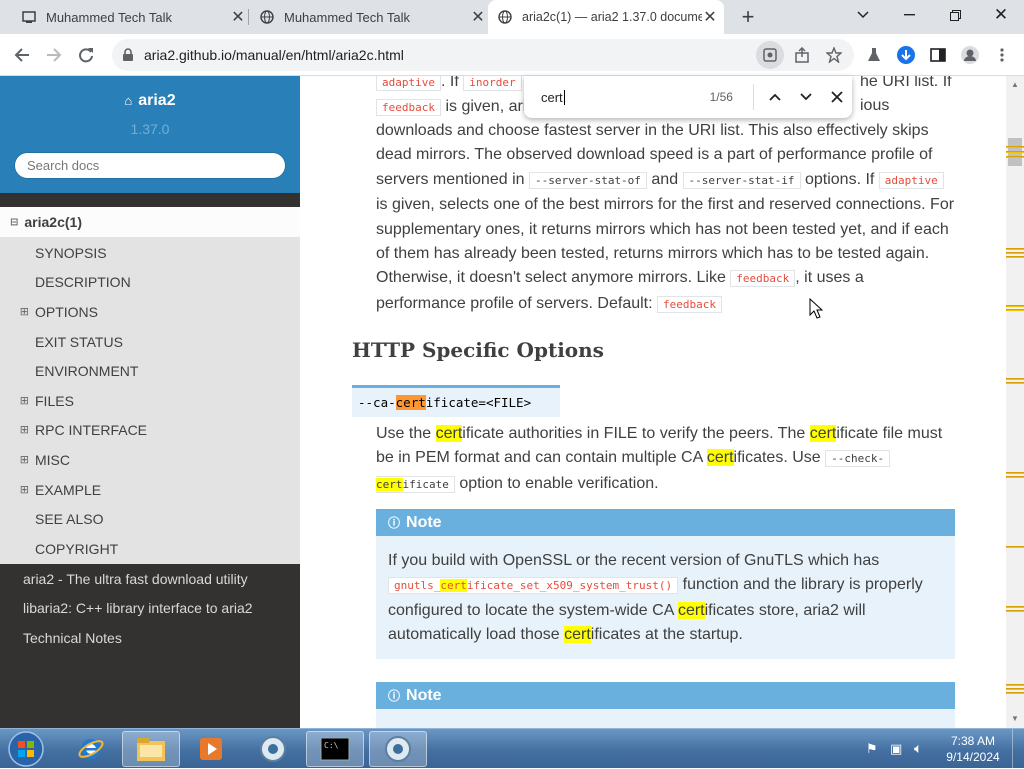 This screenshot has height=769, width=1024. Describe the element at coordinates (417, 586) in the screenshot. I see `code-inline: gnutls_` at that location.